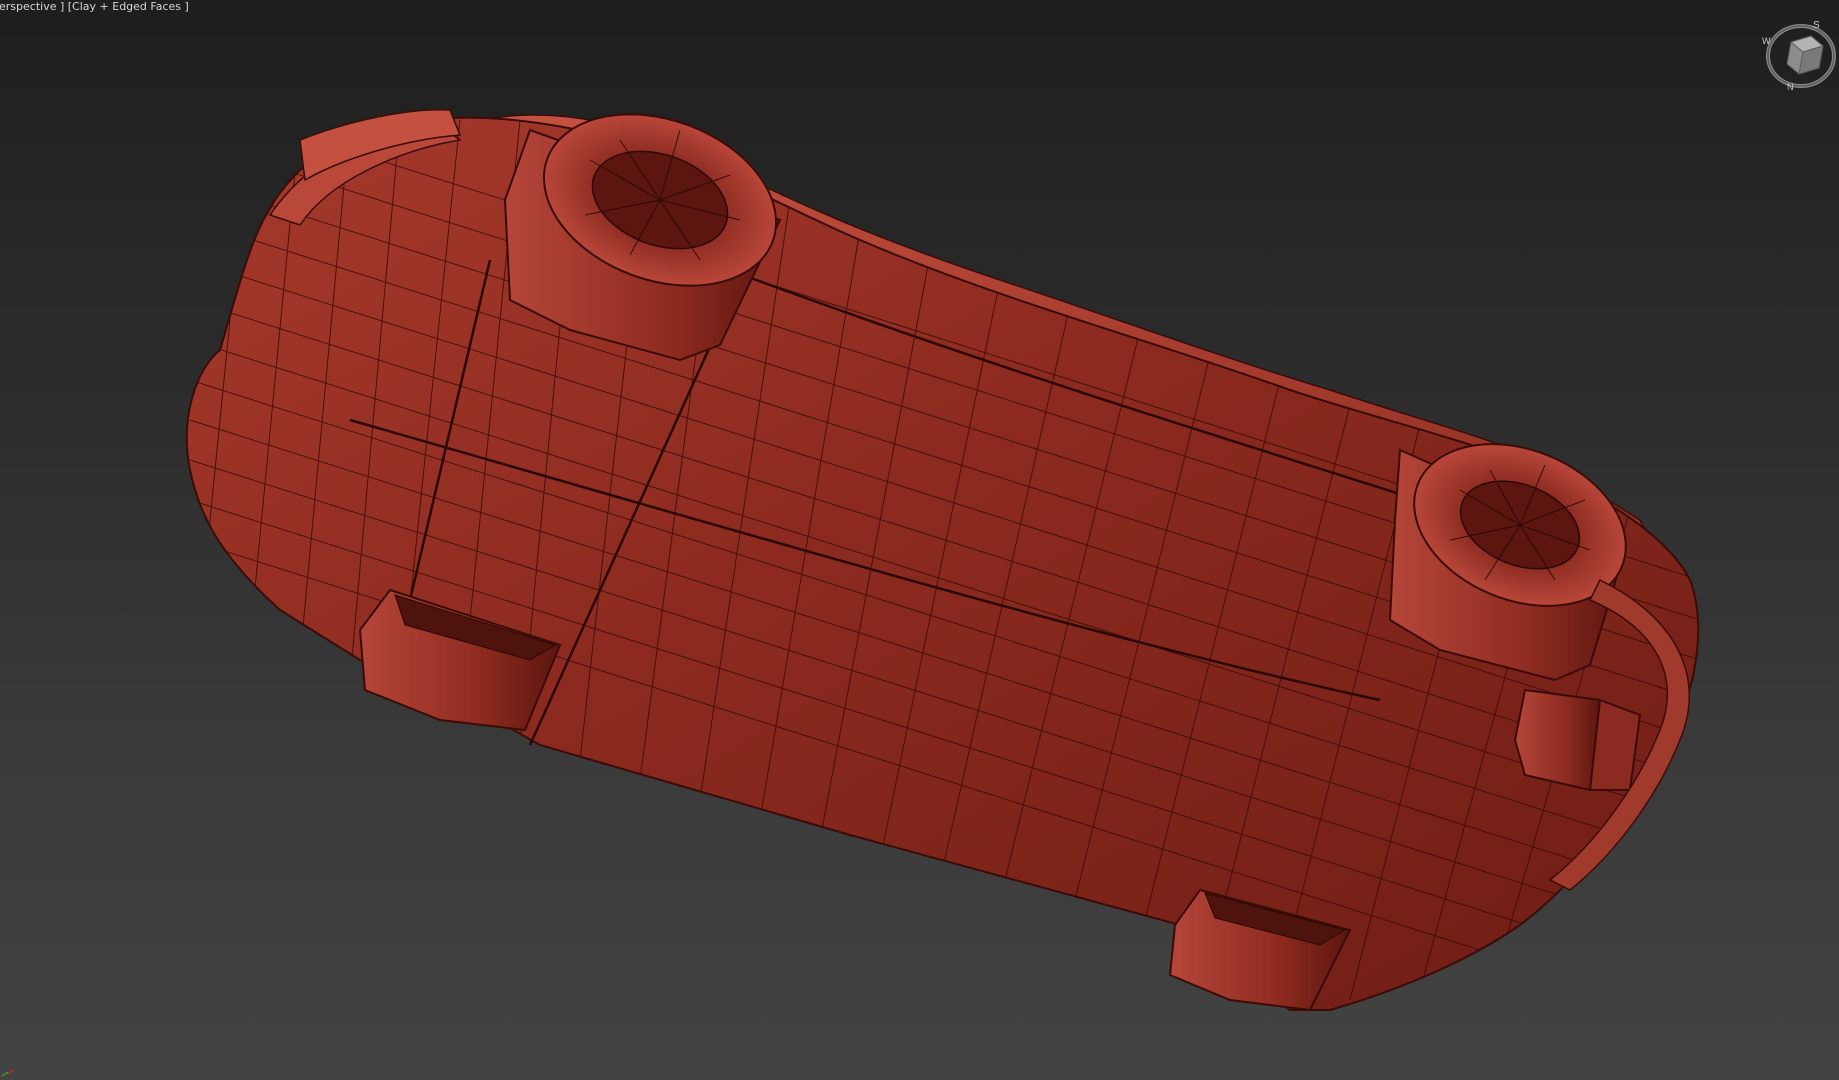 The image size is (1839, 1080). I want to click on axis-tripod-icon, so click(8, 1073).